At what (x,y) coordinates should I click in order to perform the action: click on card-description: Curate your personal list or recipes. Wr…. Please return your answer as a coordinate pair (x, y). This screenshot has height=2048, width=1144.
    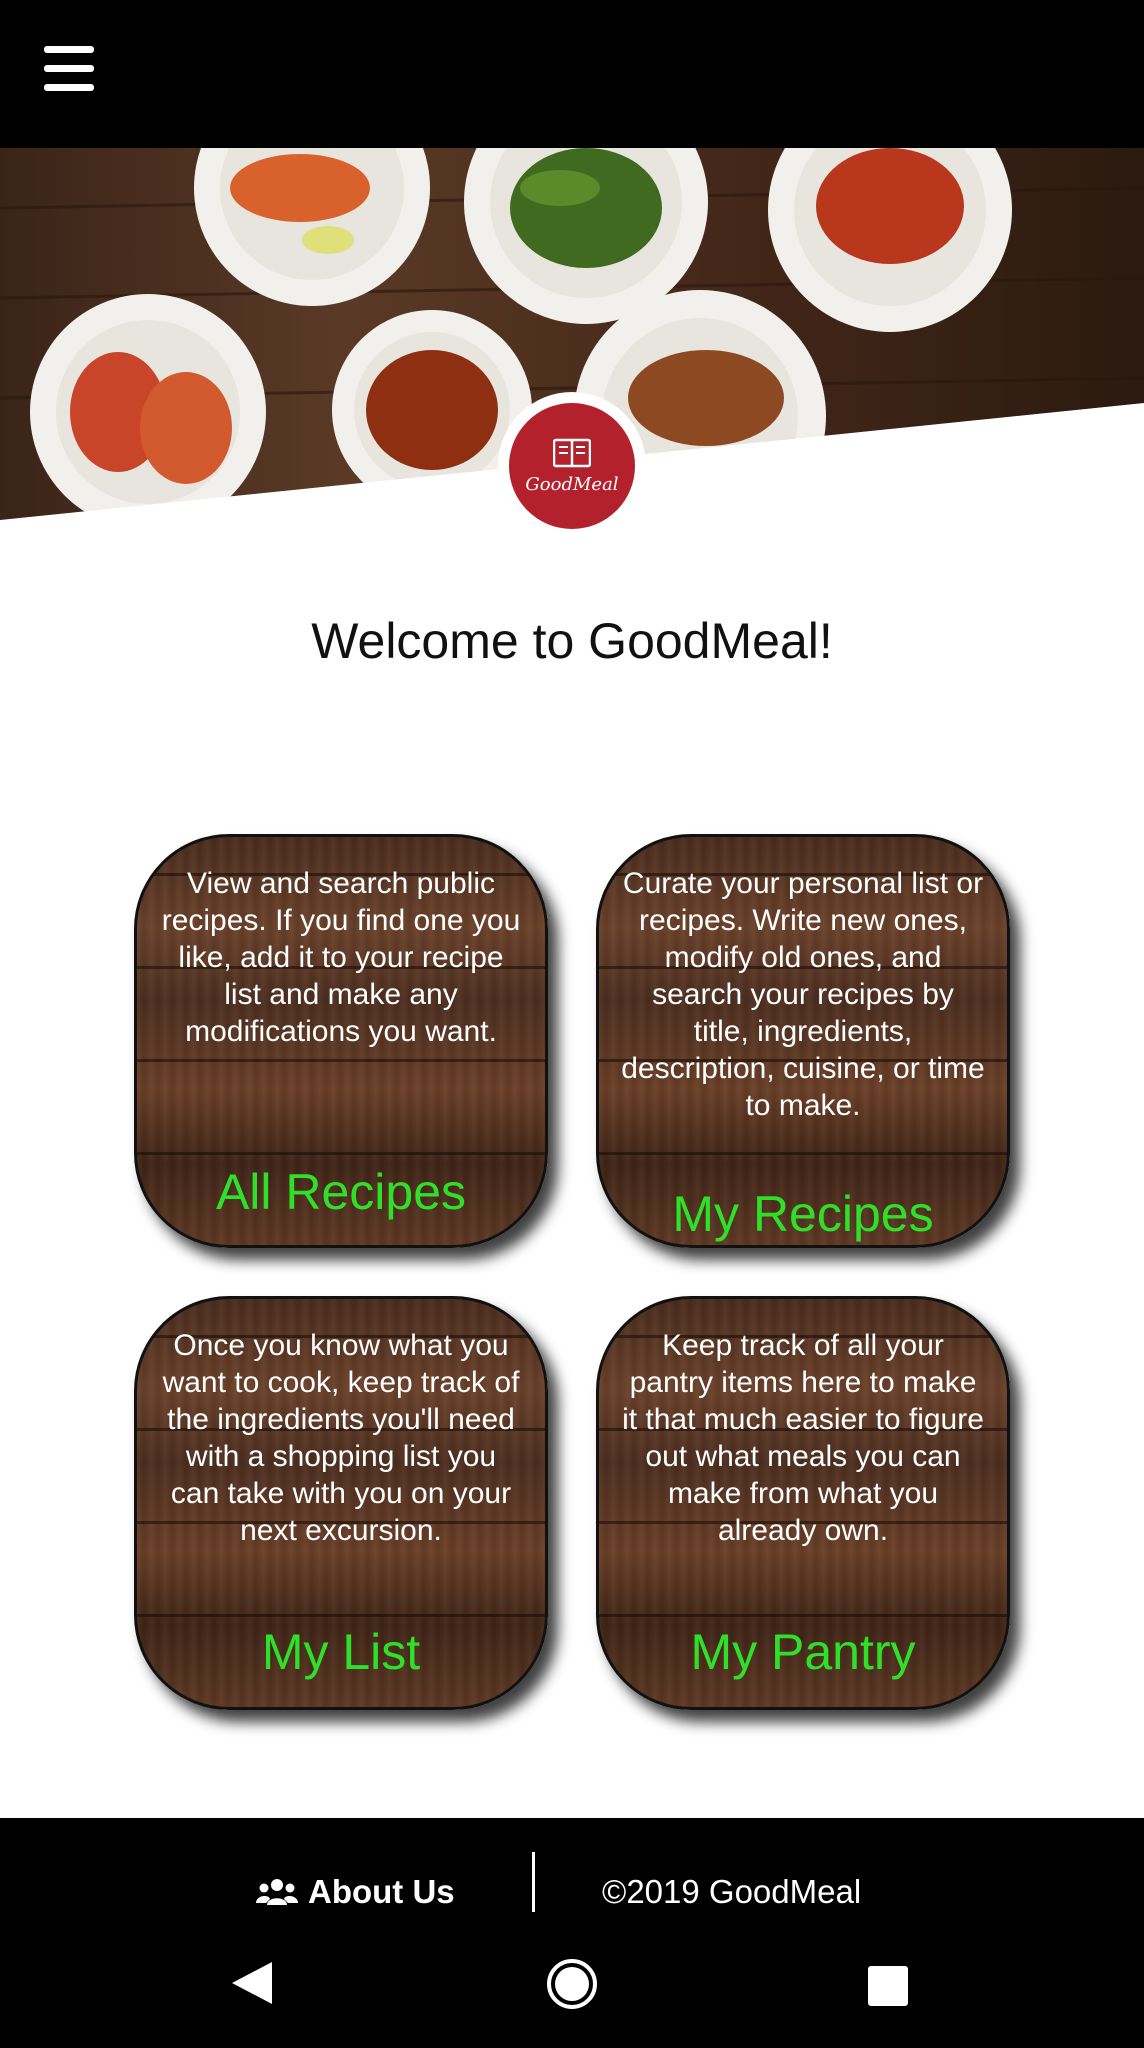
    Looking at the image, I should click on (803, 994).